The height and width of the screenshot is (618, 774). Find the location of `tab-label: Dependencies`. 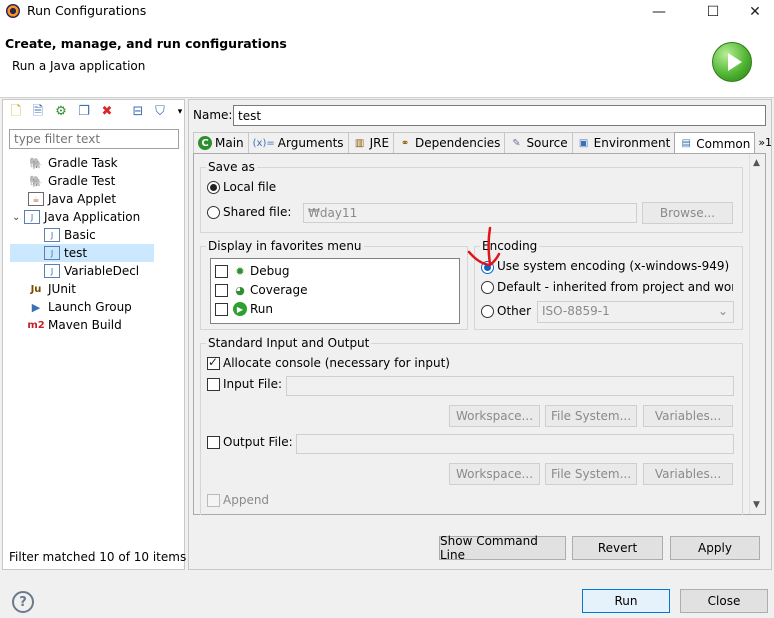

tab-label: Dependencies is located at coordinates (458, 143).